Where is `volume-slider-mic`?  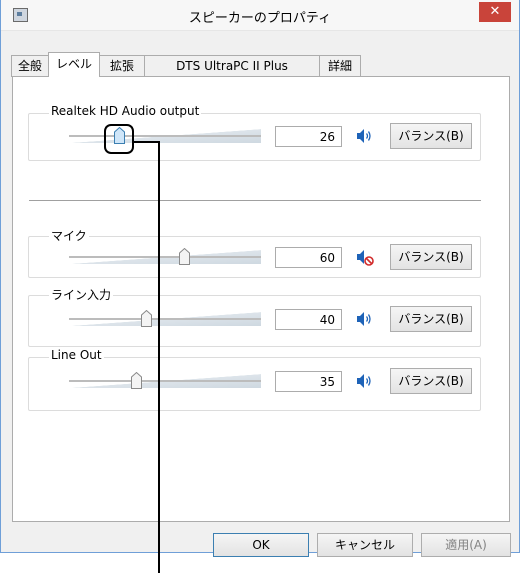 volume-slider-mic is located at coordinates (165, 257).